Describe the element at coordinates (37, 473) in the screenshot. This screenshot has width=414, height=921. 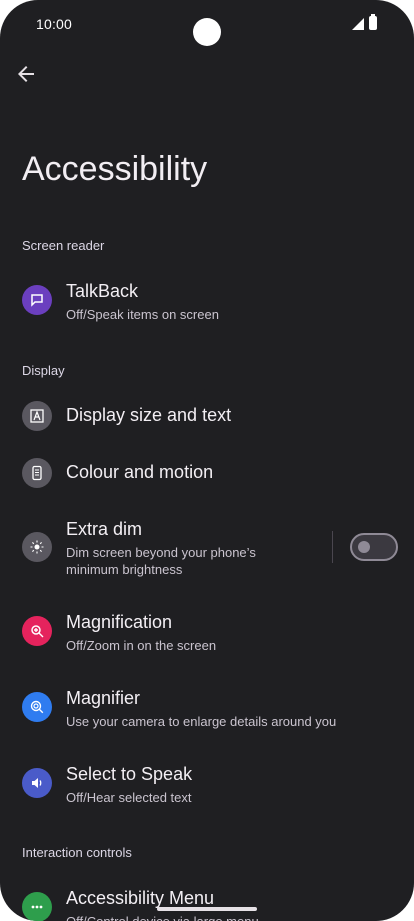
I see `phone-icon` at that location.